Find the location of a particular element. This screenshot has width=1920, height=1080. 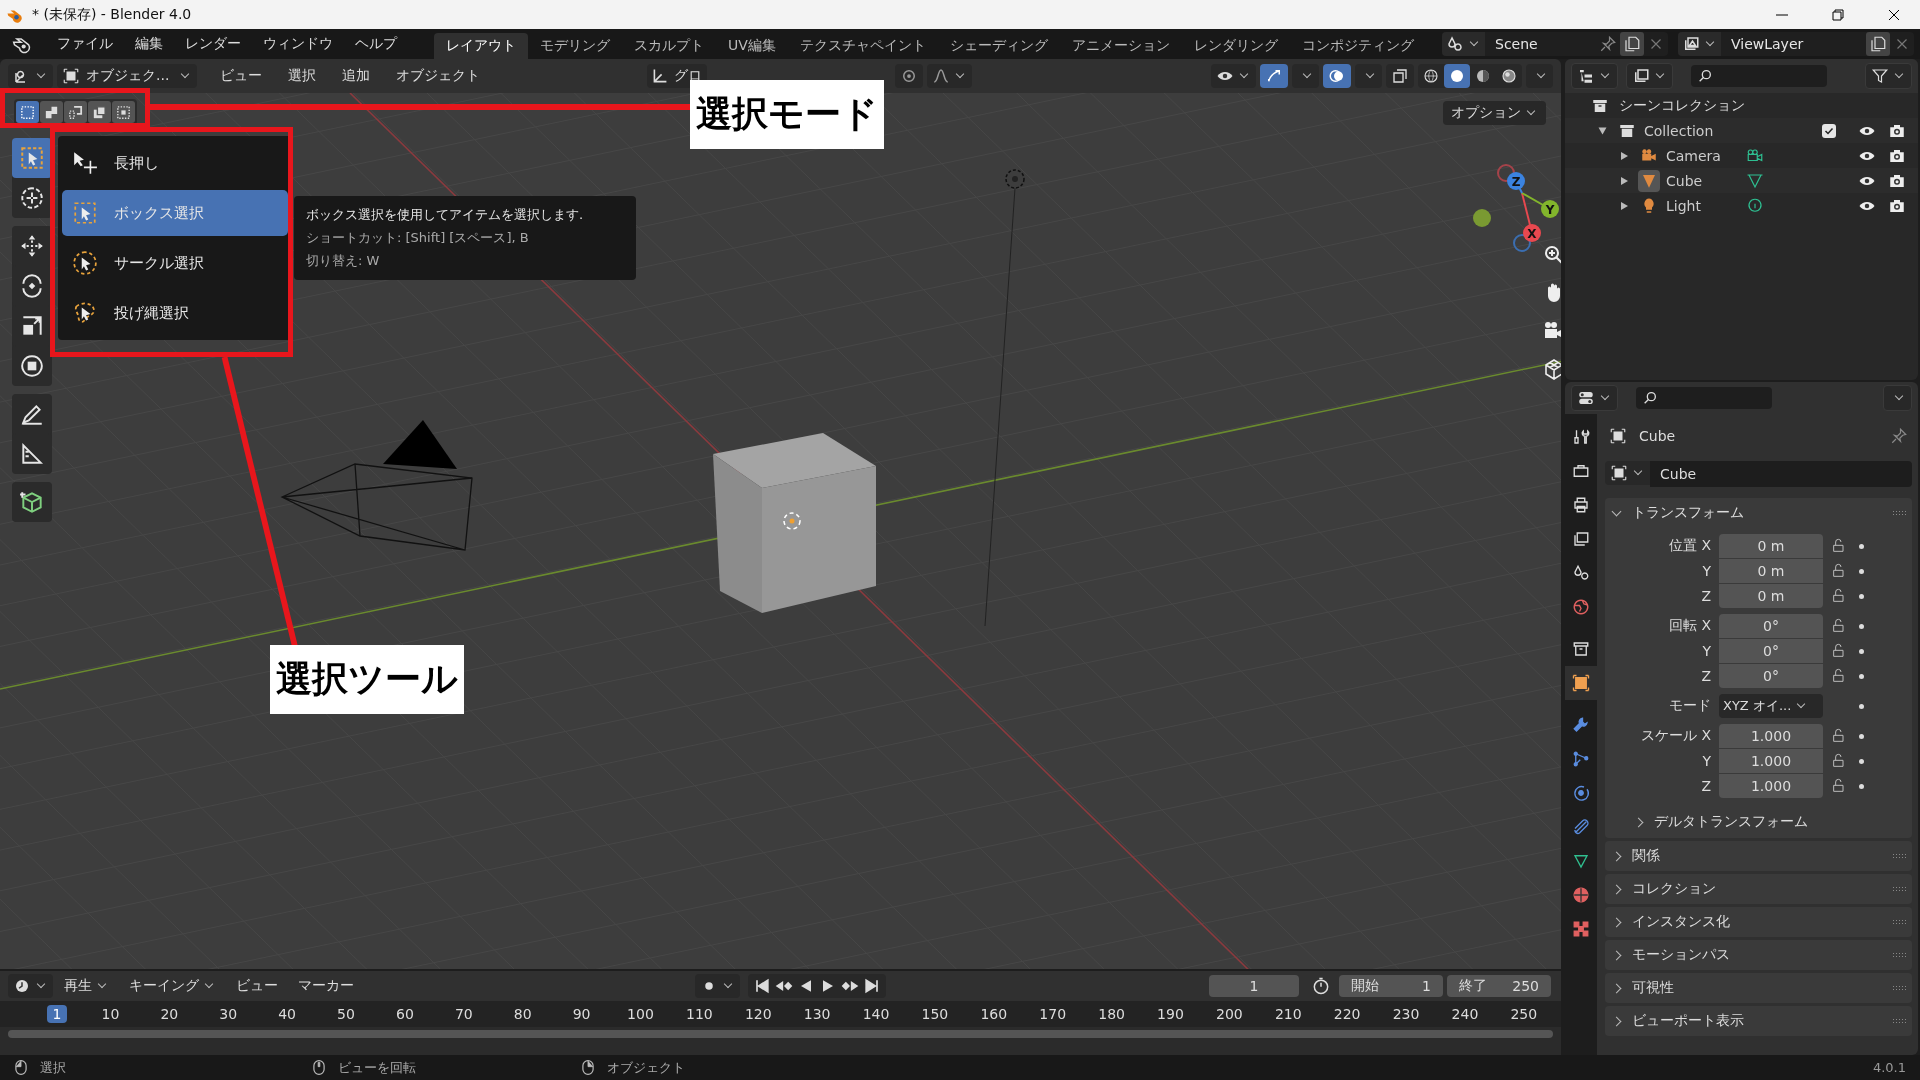

display-mode-dropdown is located at coordinates (1594, 76).